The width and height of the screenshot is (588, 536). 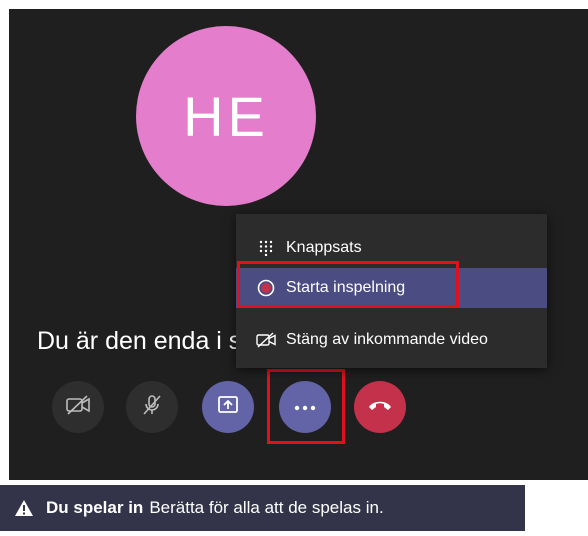 I want to click on hang-up-icon, so click(x=380, y=407).